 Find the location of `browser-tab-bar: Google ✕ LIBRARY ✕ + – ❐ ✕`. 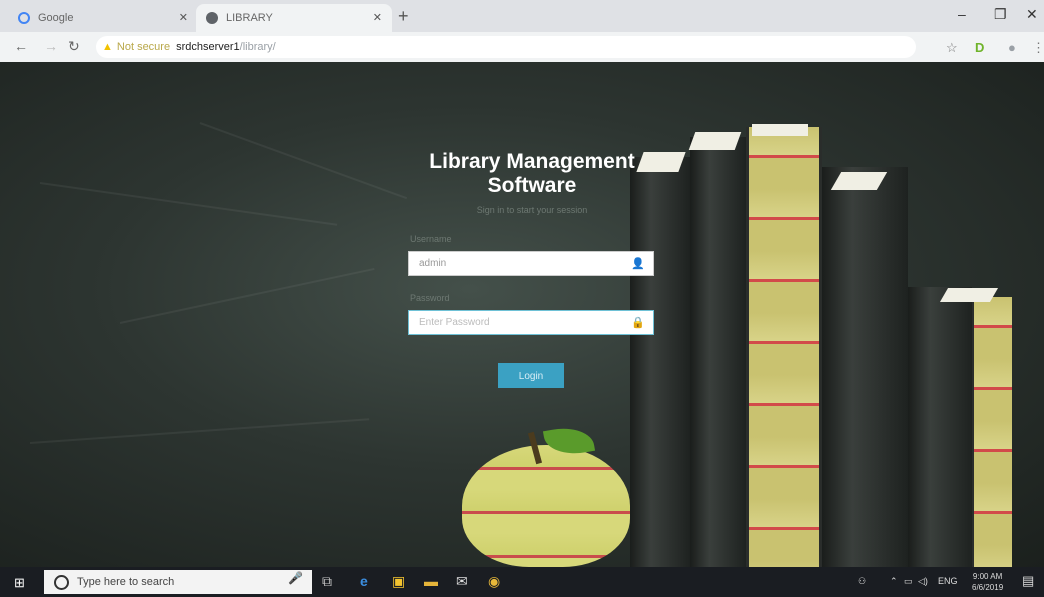

browser-tab-bar: Google ✕ LIBRARY ✕ + – ❐ ✕ is located at coordinates (522, 16).